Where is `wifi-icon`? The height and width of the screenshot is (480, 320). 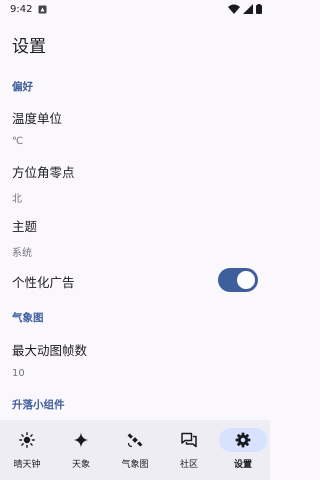 wifi-icon is located at coordinates (234, 9).